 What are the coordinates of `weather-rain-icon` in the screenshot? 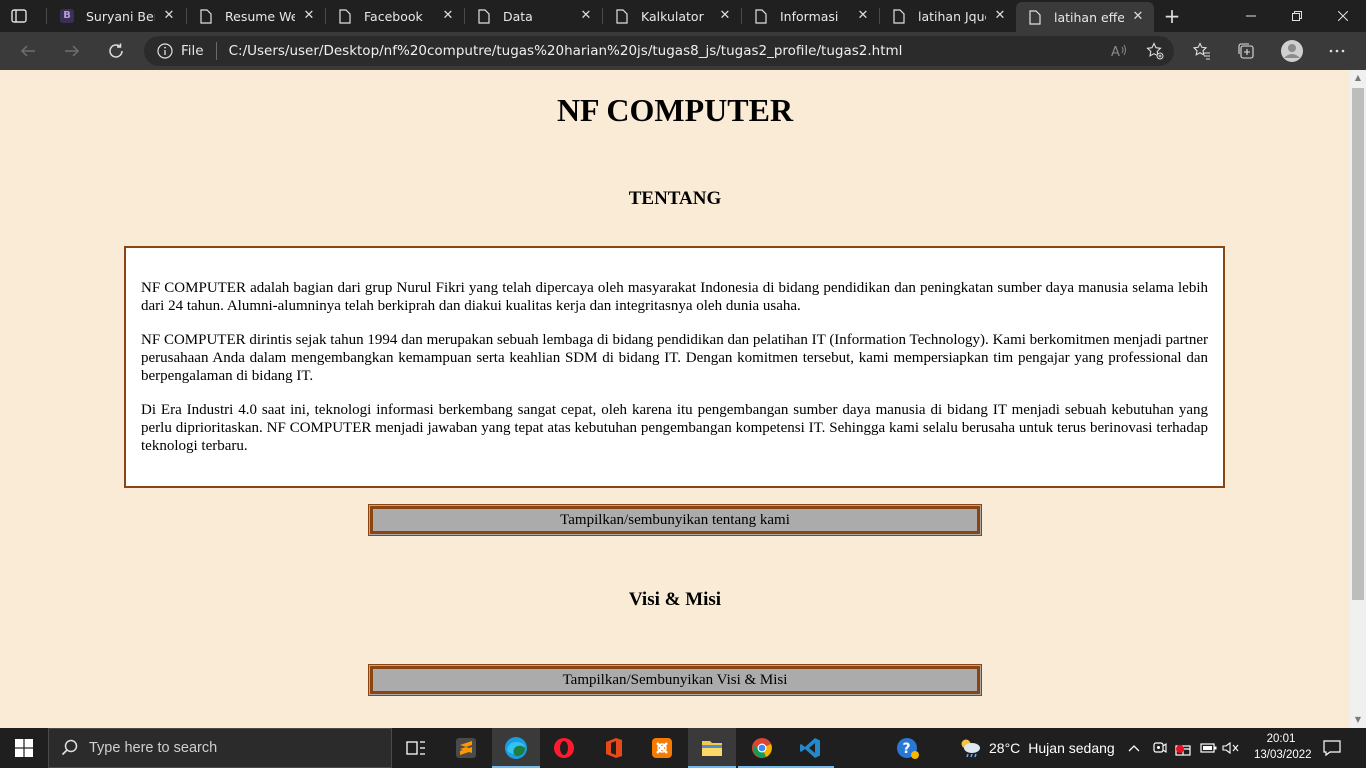 It's located at (970, 748).